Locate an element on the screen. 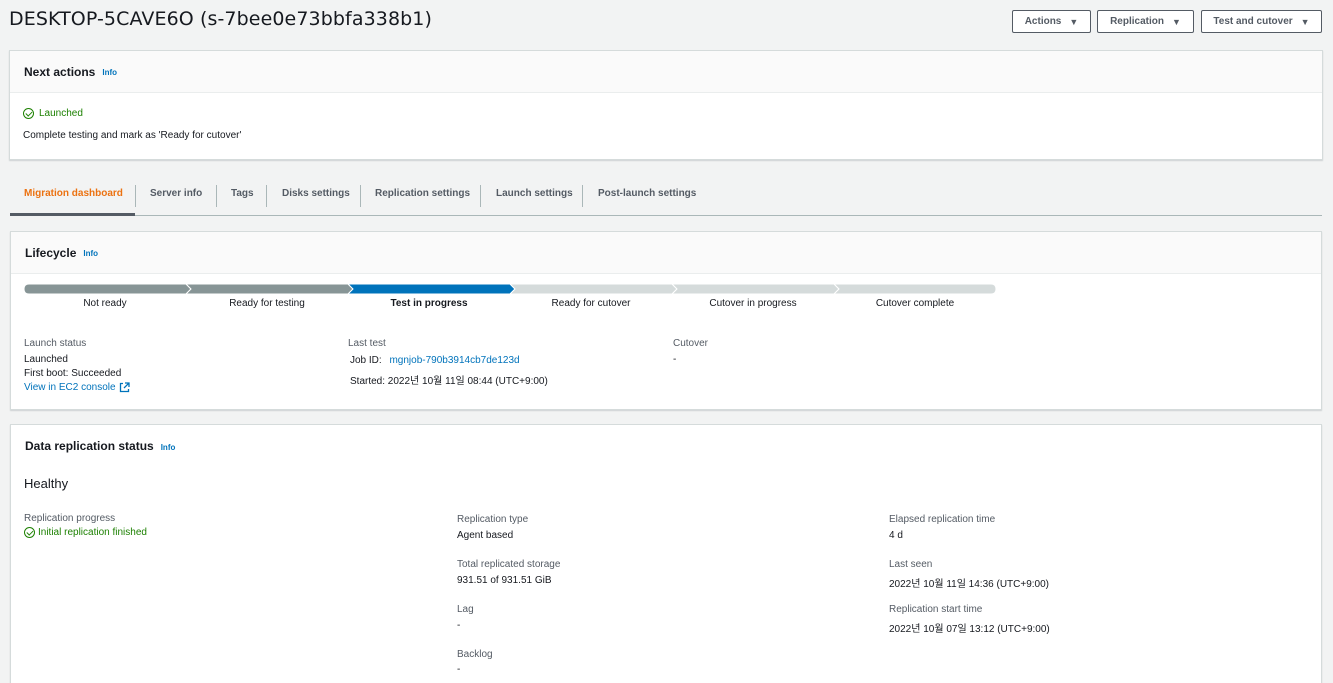 The width and height of the screenshot is (1333, 683). job-id-row: Job ID: mgnjob-790b3914cb7de123d is located at coordinates (435, 360).